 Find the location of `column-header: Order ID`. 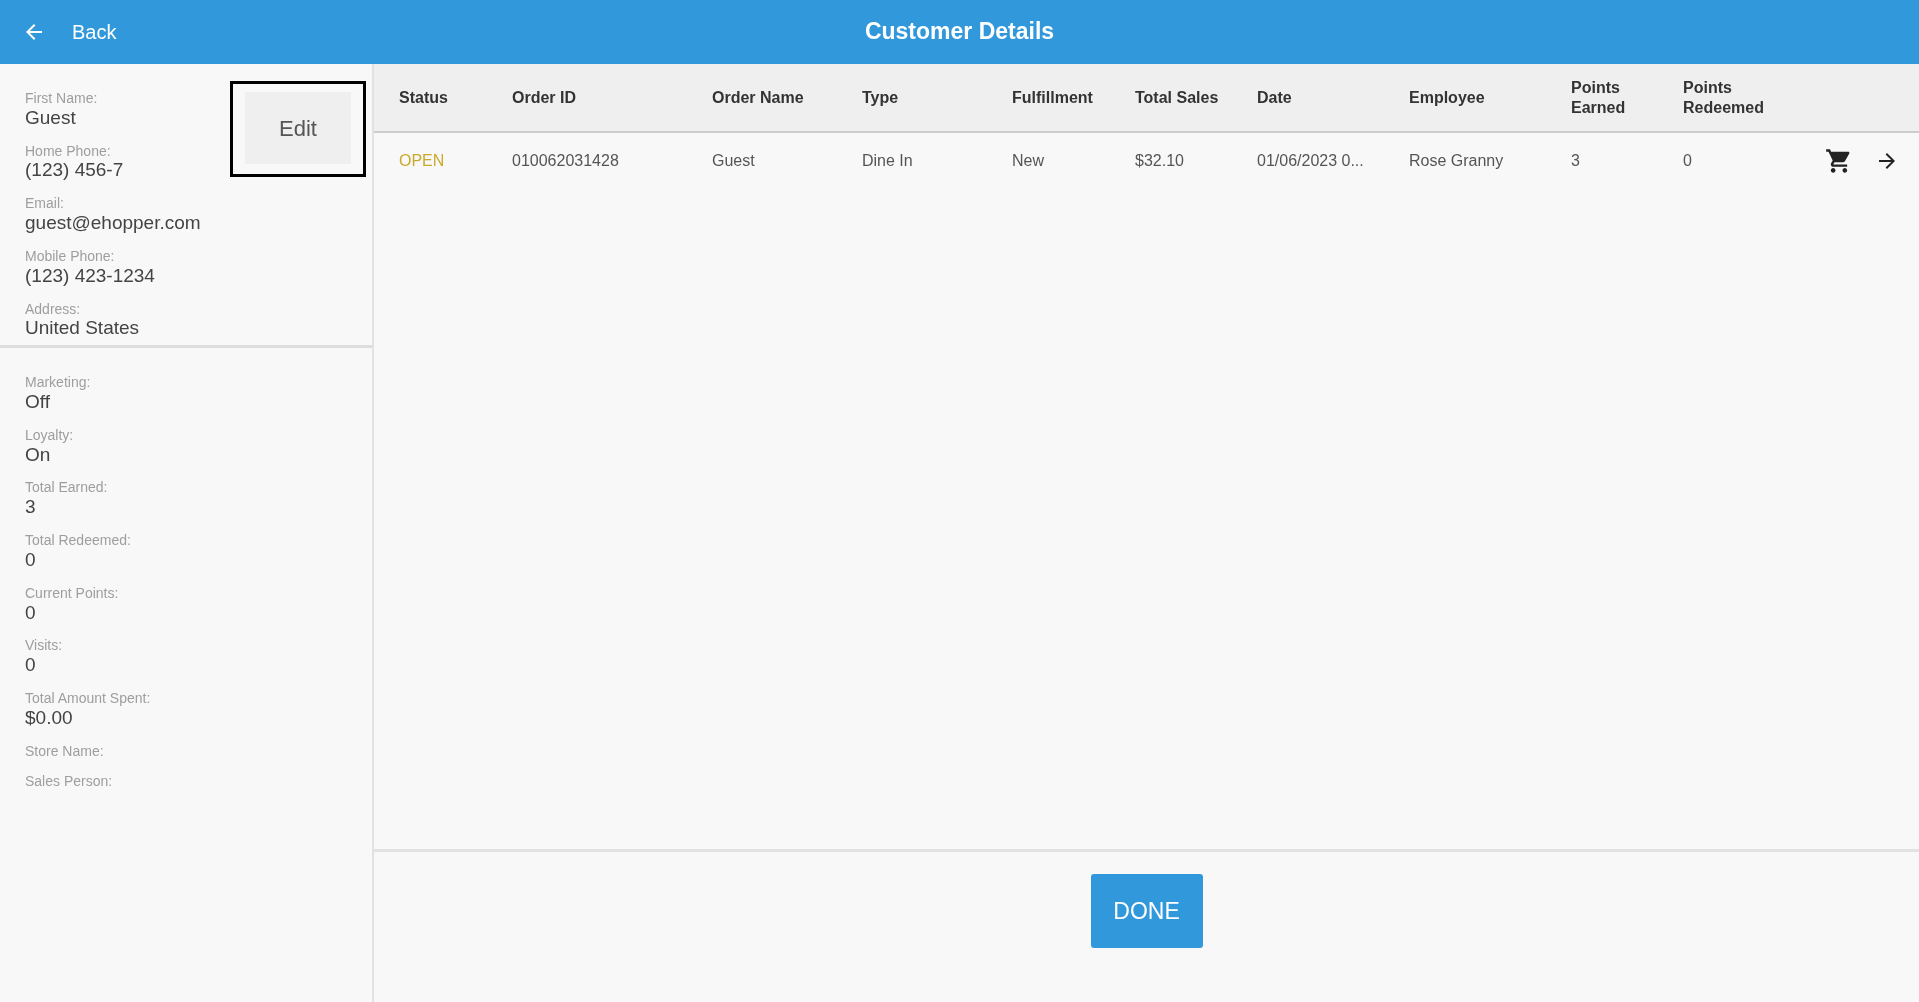

column-header: Order ID is located at coordinates (587, 98).